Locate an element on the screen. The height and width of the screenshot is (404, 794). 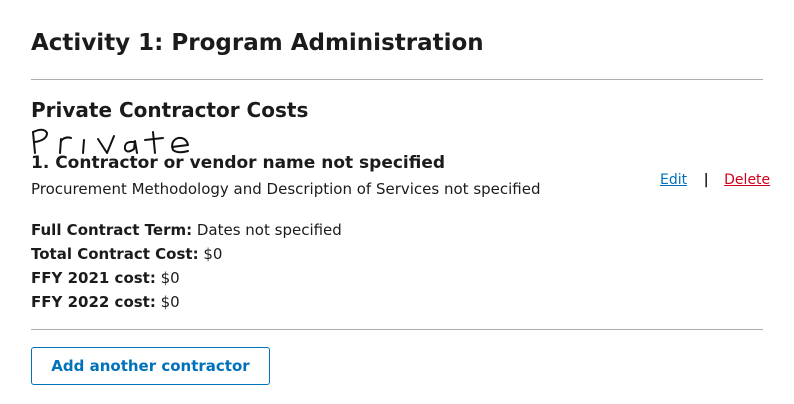
section-divider-top is located at coordinates (397, 79).